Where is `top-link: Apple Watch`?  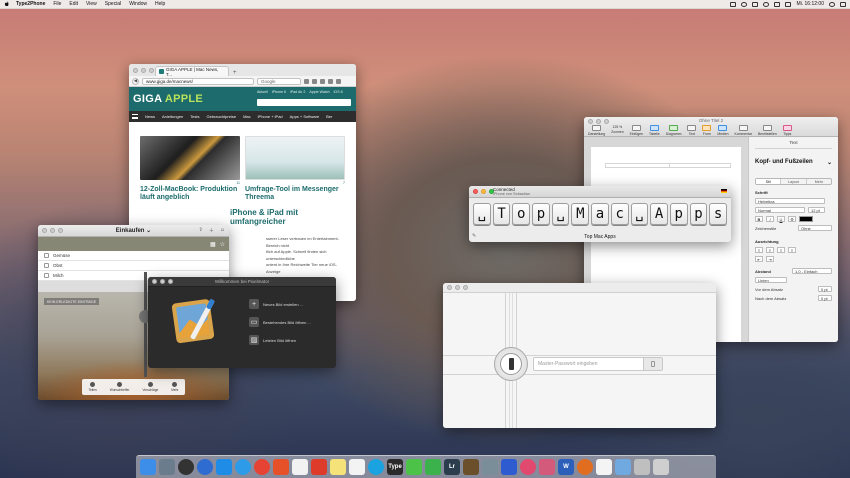 top-link: Apple Watch is located at coordinates (319, 92).